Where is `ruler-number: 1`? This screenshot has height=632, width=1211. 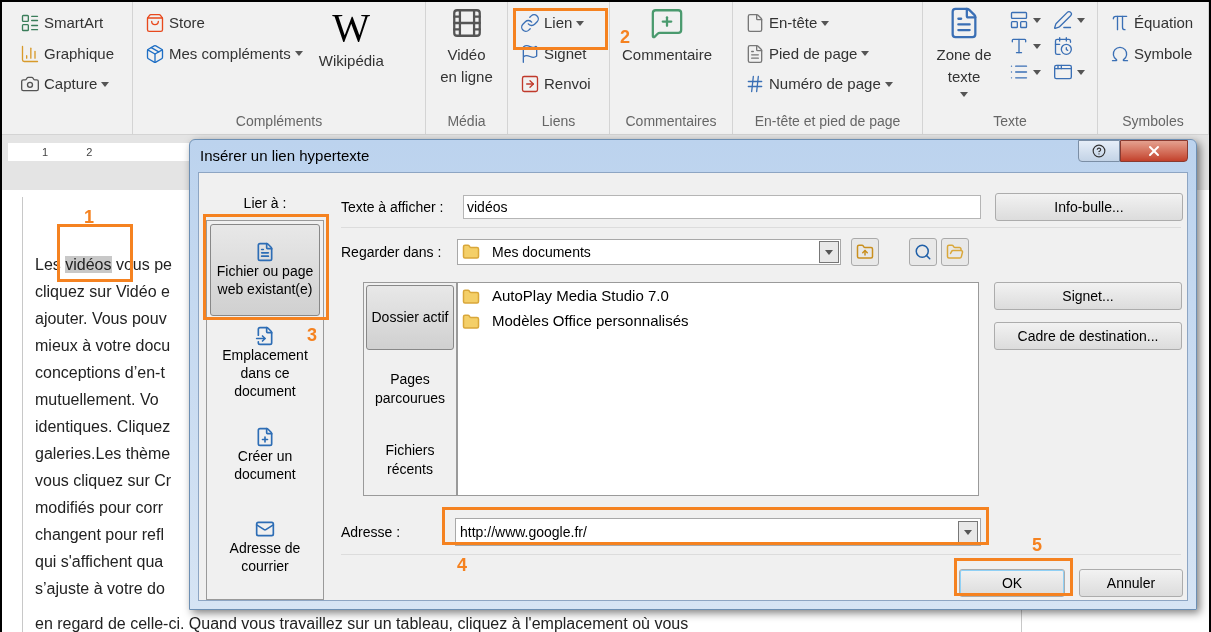
ruler-number: 1 is located at coordinates (45, 152).